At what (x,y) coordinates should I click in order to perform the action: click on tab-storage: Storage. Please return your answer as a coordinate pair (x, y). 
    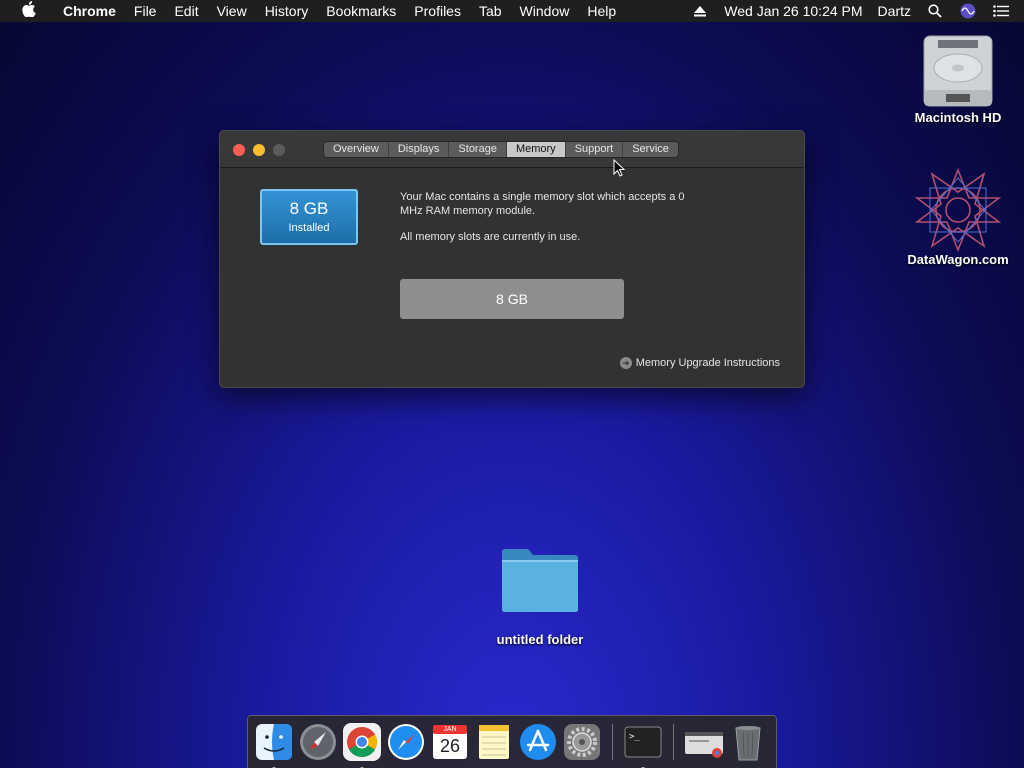
    Looking at the image, I should click on (478, 149).